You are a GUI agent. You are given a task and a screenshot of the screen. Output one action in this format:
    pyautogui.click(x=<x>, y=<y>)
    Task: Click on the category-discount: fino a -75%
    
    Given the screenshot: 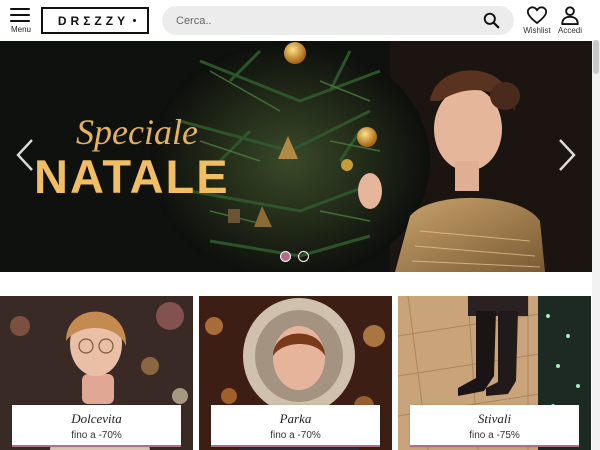 What is the action you would take?
    pyautogui.click(x=494, y=435)
    